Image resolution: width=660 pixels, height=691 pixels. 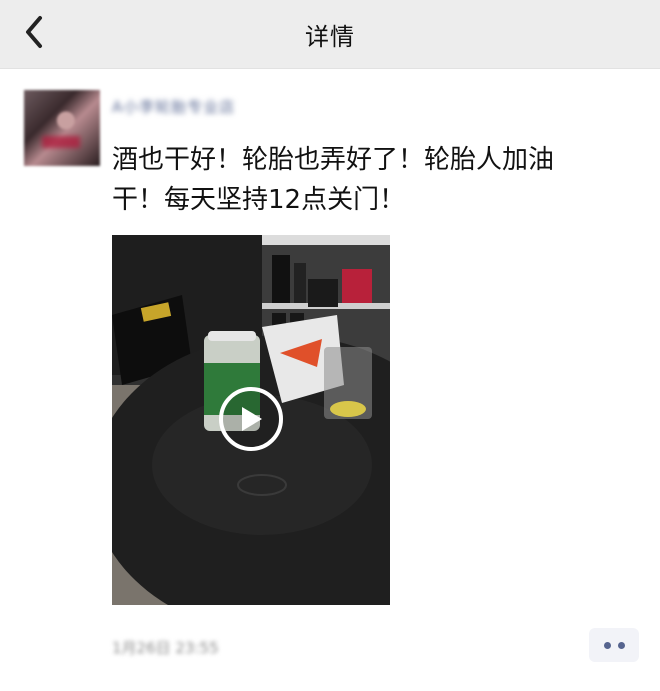 What do you see at coordinates (372, 180) in the screenshot?
I see `post-text: 酒也干好！轮胎也弄好了！轮胎人加油 干！每天坚持12点关门！` at bounding box center [372, 180].